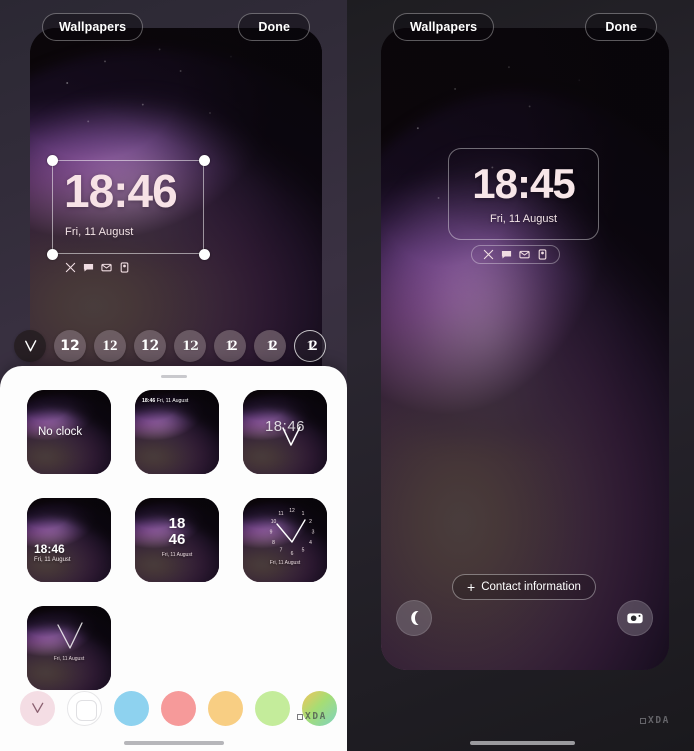  I want to click on resize-handle-top-right, so click(204, 160).